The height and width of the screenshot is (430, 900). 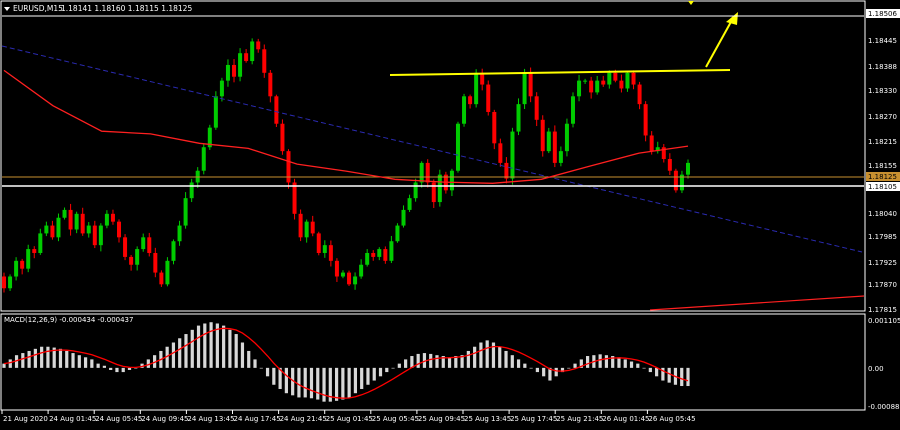 I want to click on price-tick-label: 1.18330, so click(x=882, y=91).